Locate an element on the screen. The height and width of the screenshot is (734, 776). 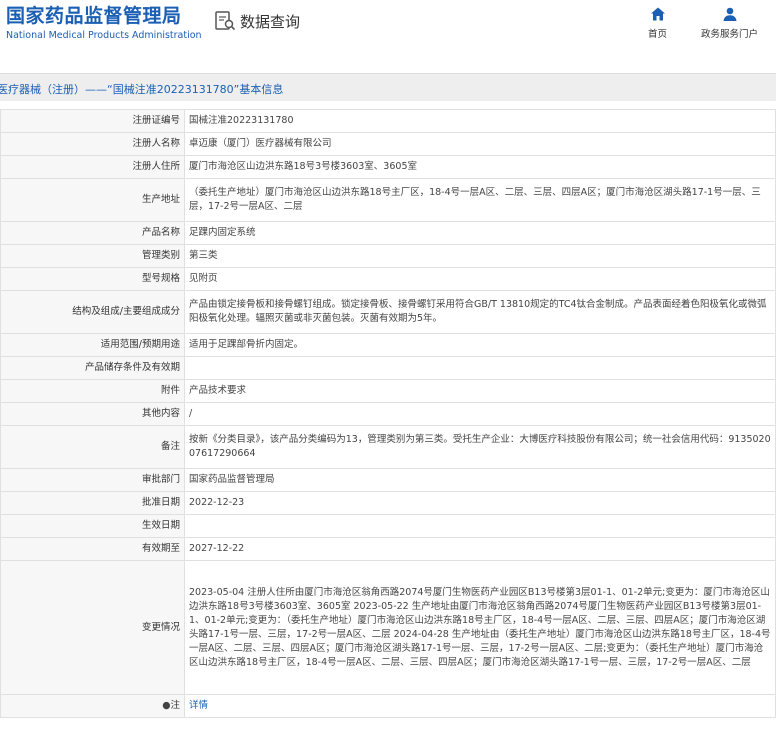
table-row: 产品储存条件及有效期 is located at coordinates (388, 368).